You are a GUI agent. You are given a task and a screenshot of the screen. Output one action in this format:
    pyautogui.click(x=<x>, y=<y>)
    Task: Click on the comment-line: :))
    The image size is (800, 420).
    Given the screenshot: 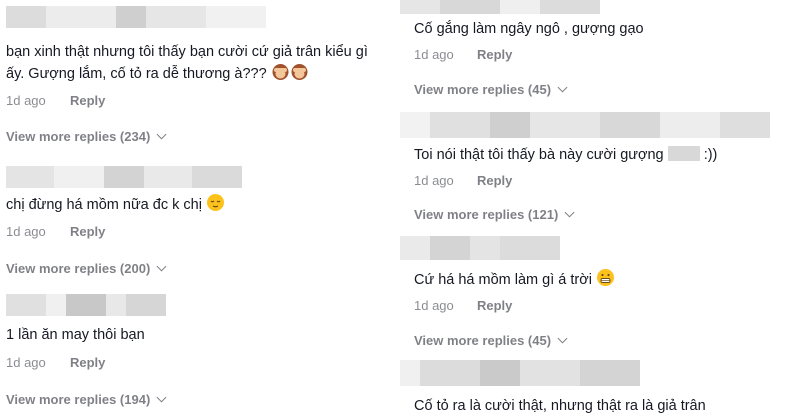 What is the action you would take?
    pyautogui.click(x=710, y=155)
    